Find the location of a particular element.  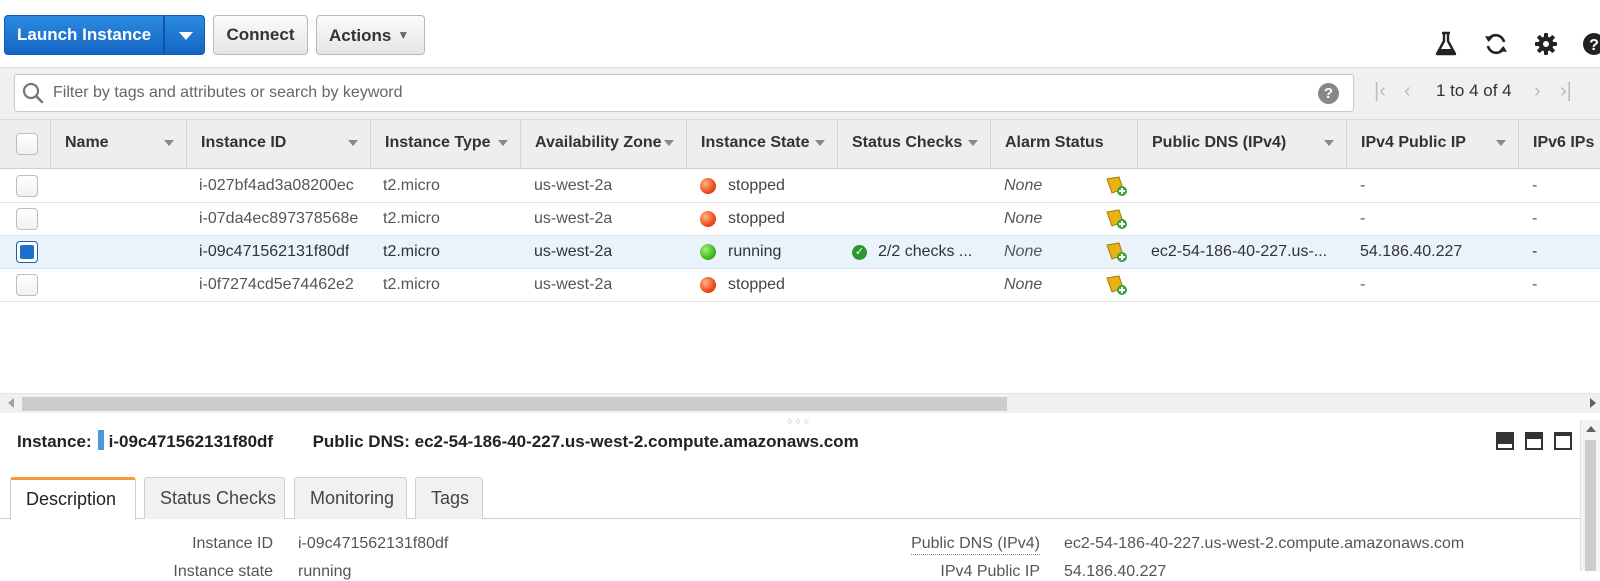

instance-id: i-0f7274cd5e74462e2 is located at coordinates (276, 284).